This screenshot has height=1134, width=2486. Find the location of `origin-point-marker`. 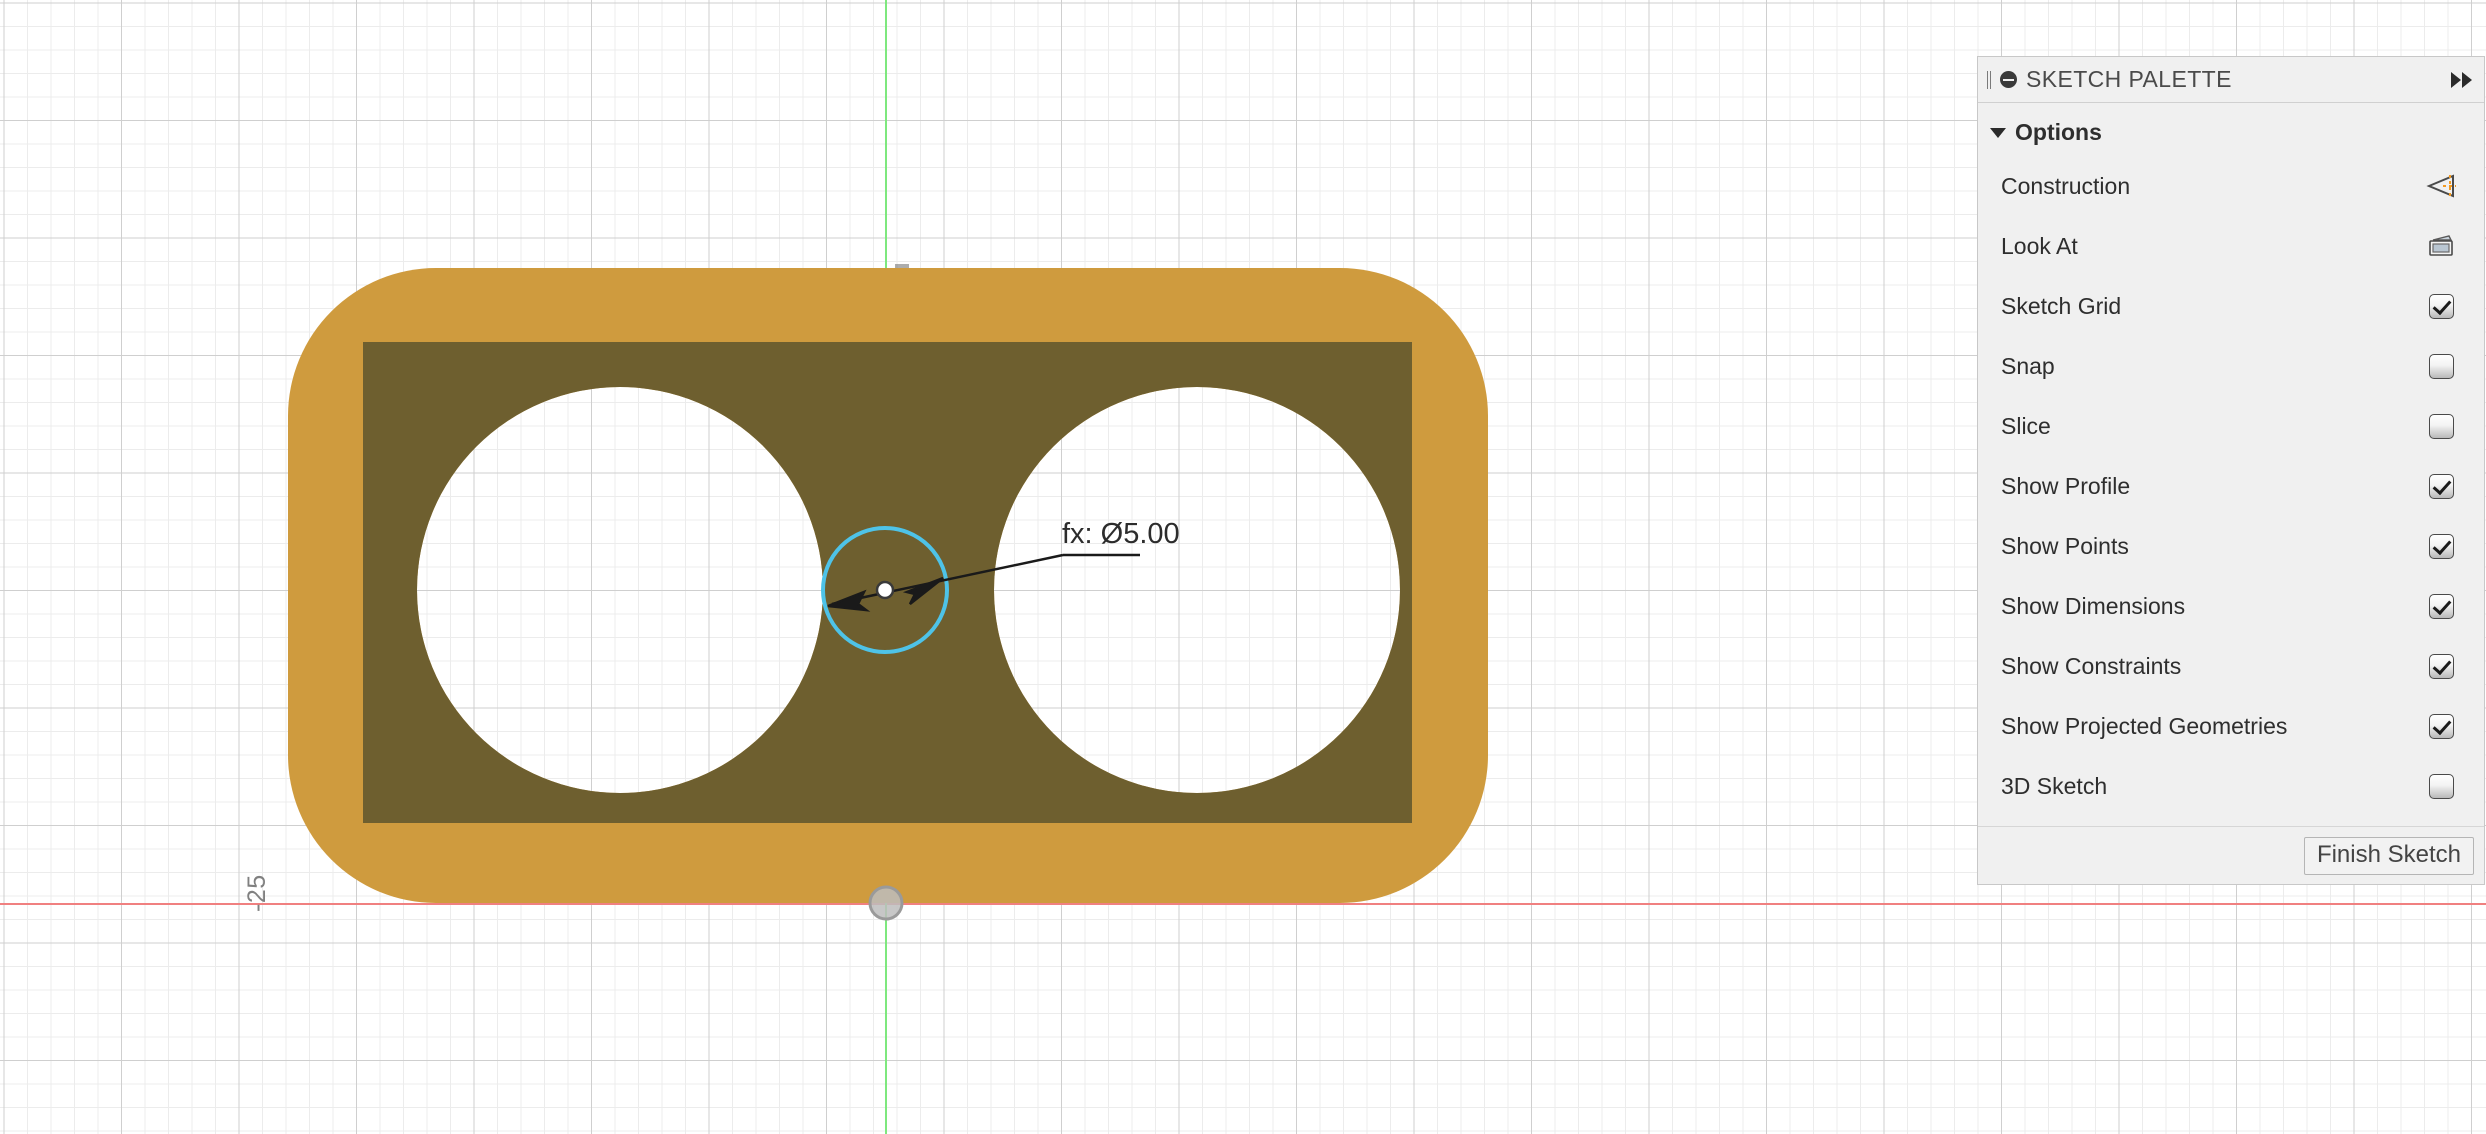

origin-point-marker is located at coordinates (886, 903).